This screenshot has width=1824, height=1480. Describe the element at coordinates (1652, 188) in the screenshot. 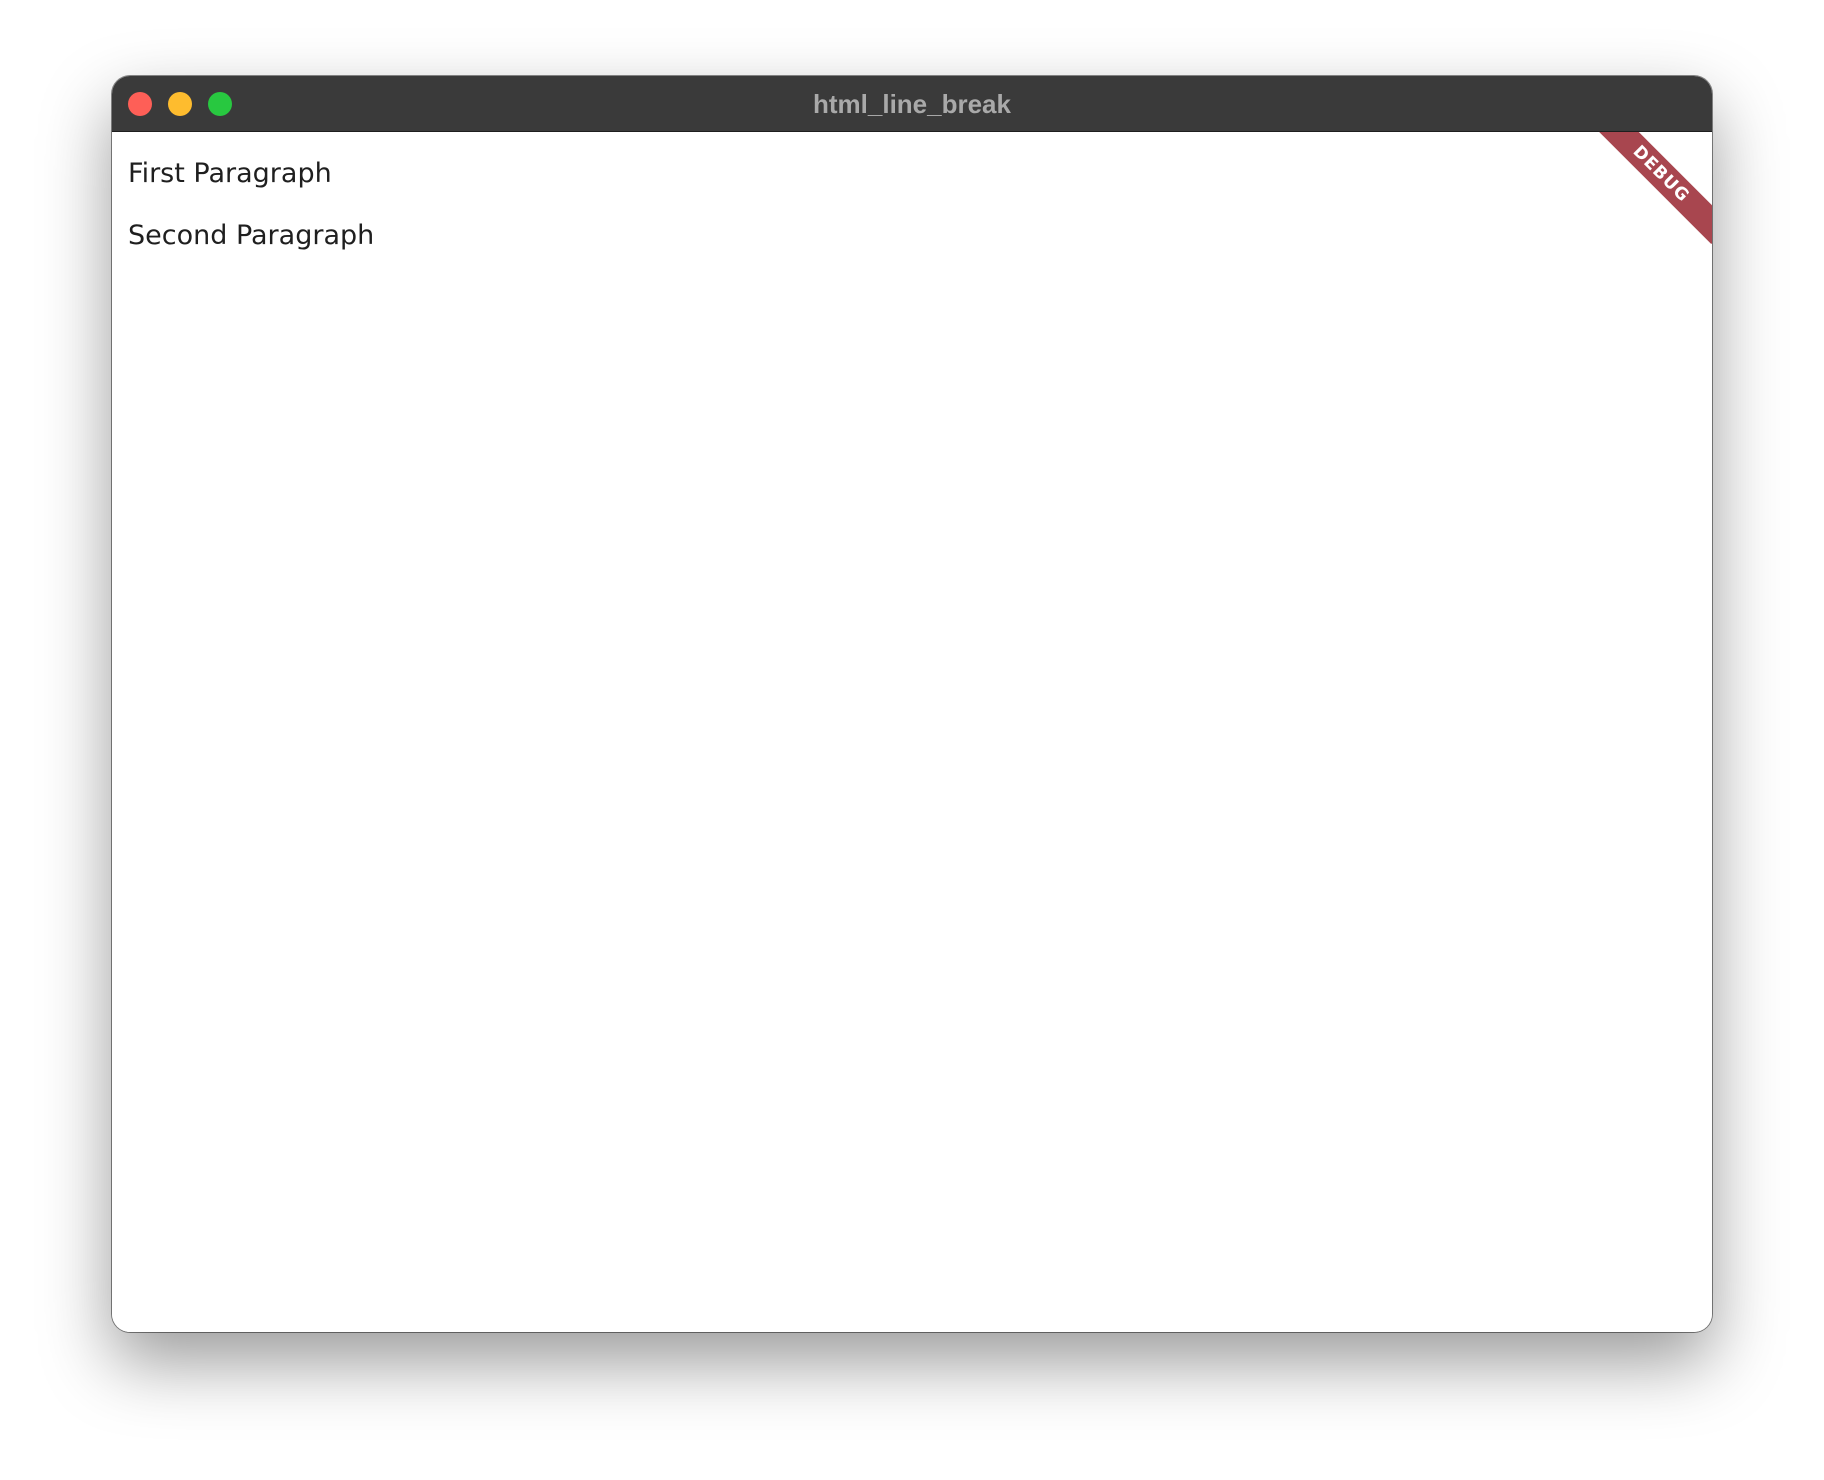

I see `debug-banner-label: DEBUG` at that location.